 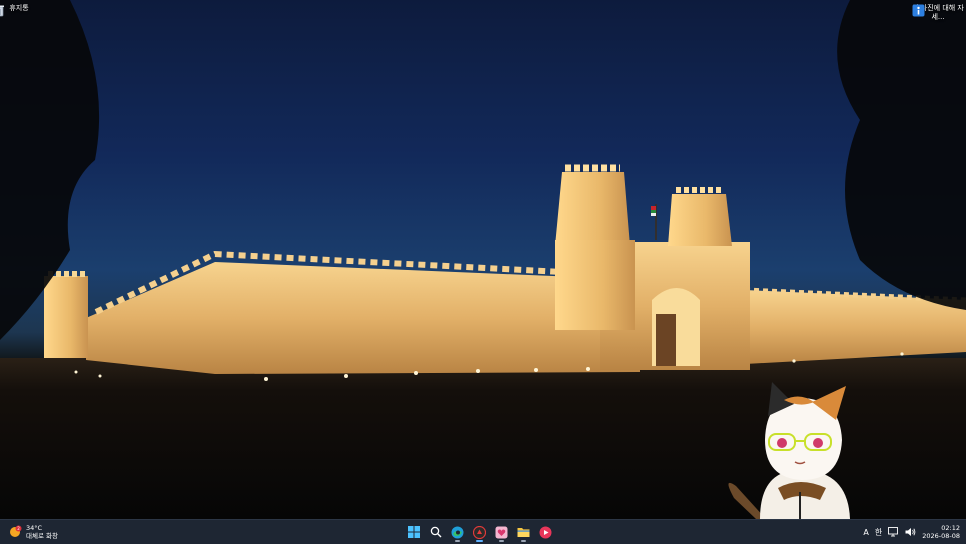 I want to click on weather-temperature: 34°C, so click(x=34, y=528).